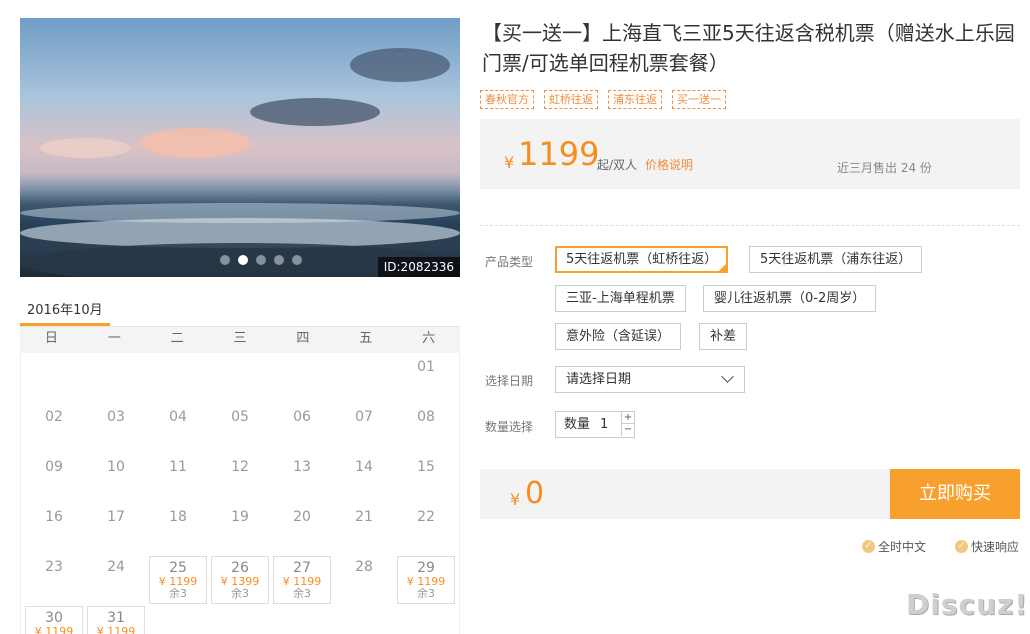 Image resolution: width=1030 pixels, height=634 pixels. I want to click on quantity-label: 数量选择, so click(509, 427).